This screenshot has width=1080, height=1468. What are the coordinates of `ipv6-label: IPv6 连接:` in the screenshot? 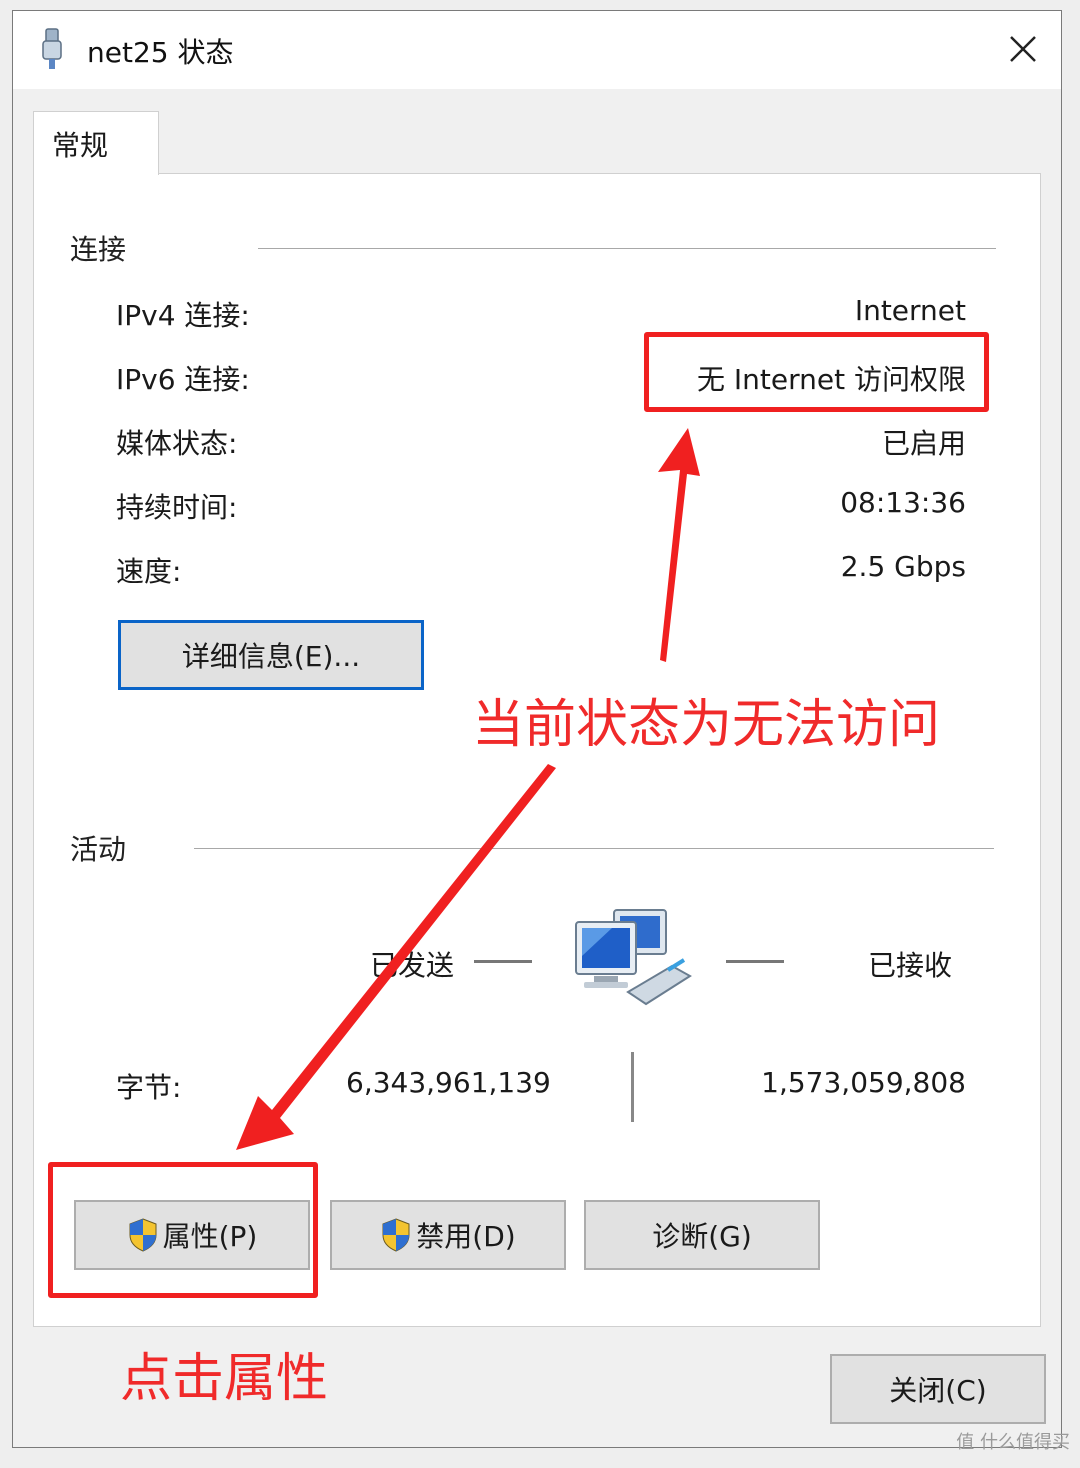 It's located at (183, 379).